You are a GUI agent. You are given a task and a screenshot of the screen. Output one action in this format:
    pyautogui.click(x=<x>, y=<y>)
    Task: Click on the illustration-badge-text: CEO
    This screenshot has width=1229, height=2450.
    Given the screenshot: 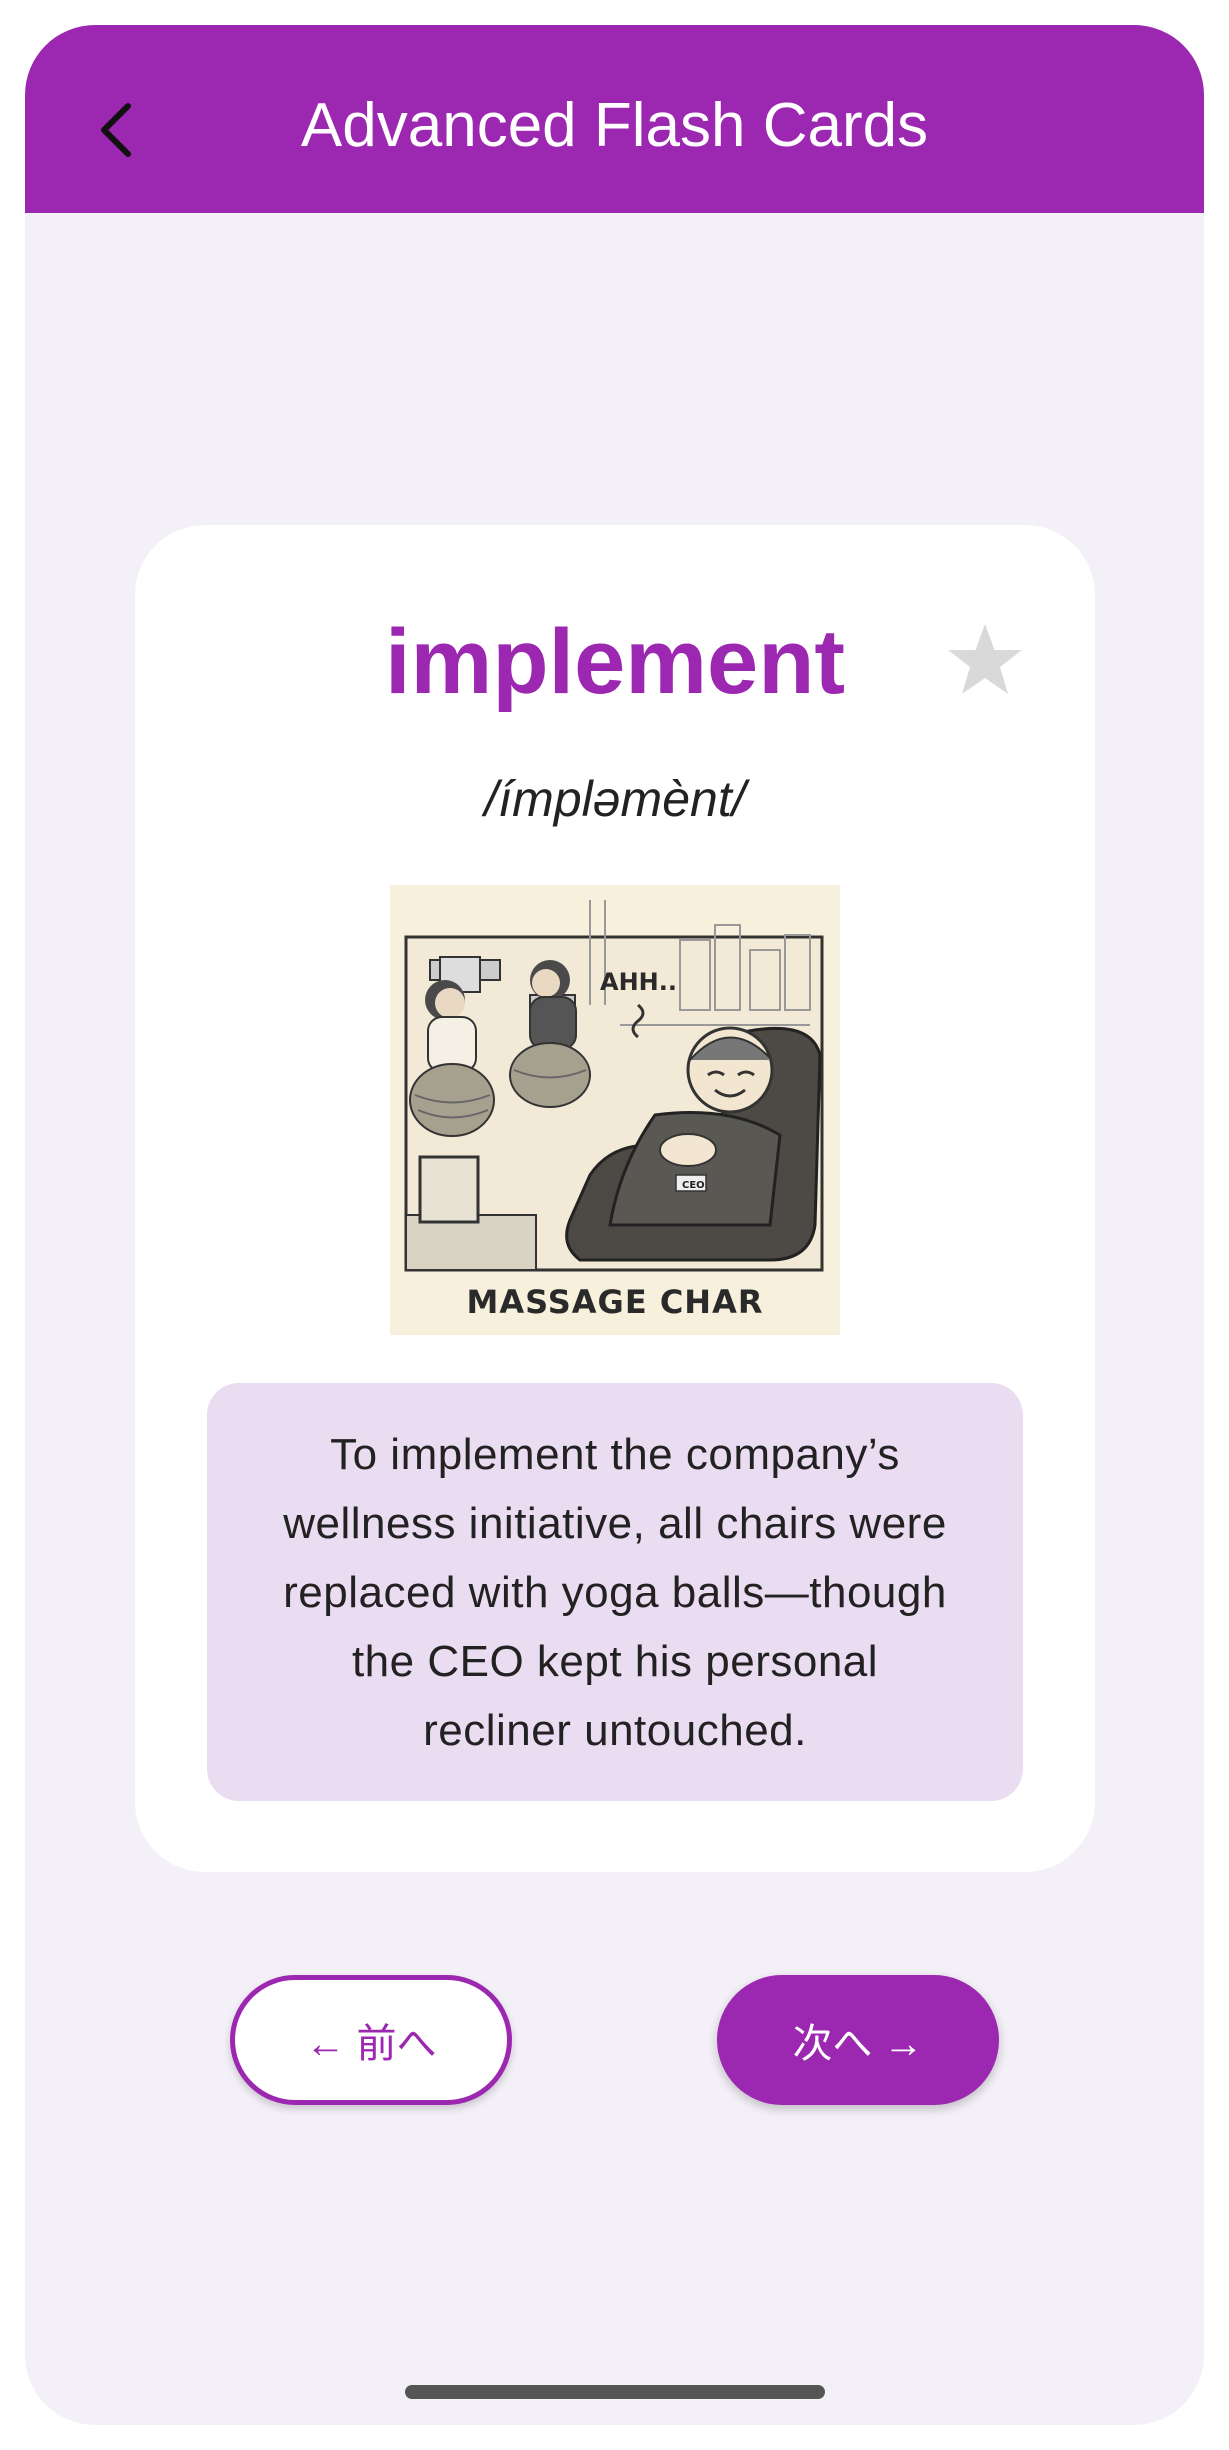 What is the action you would take?
    pyautogui.click(x=693, y=1185)
    